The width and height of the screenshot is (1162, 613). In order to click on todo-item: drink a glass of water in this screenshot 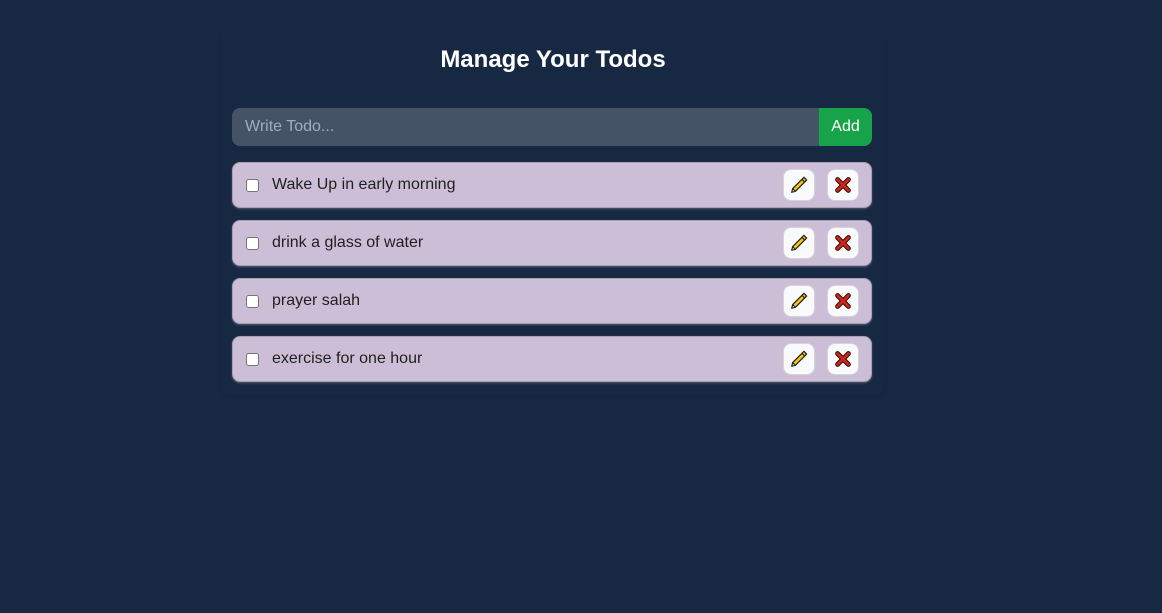, I will do `click(552, 243)`.